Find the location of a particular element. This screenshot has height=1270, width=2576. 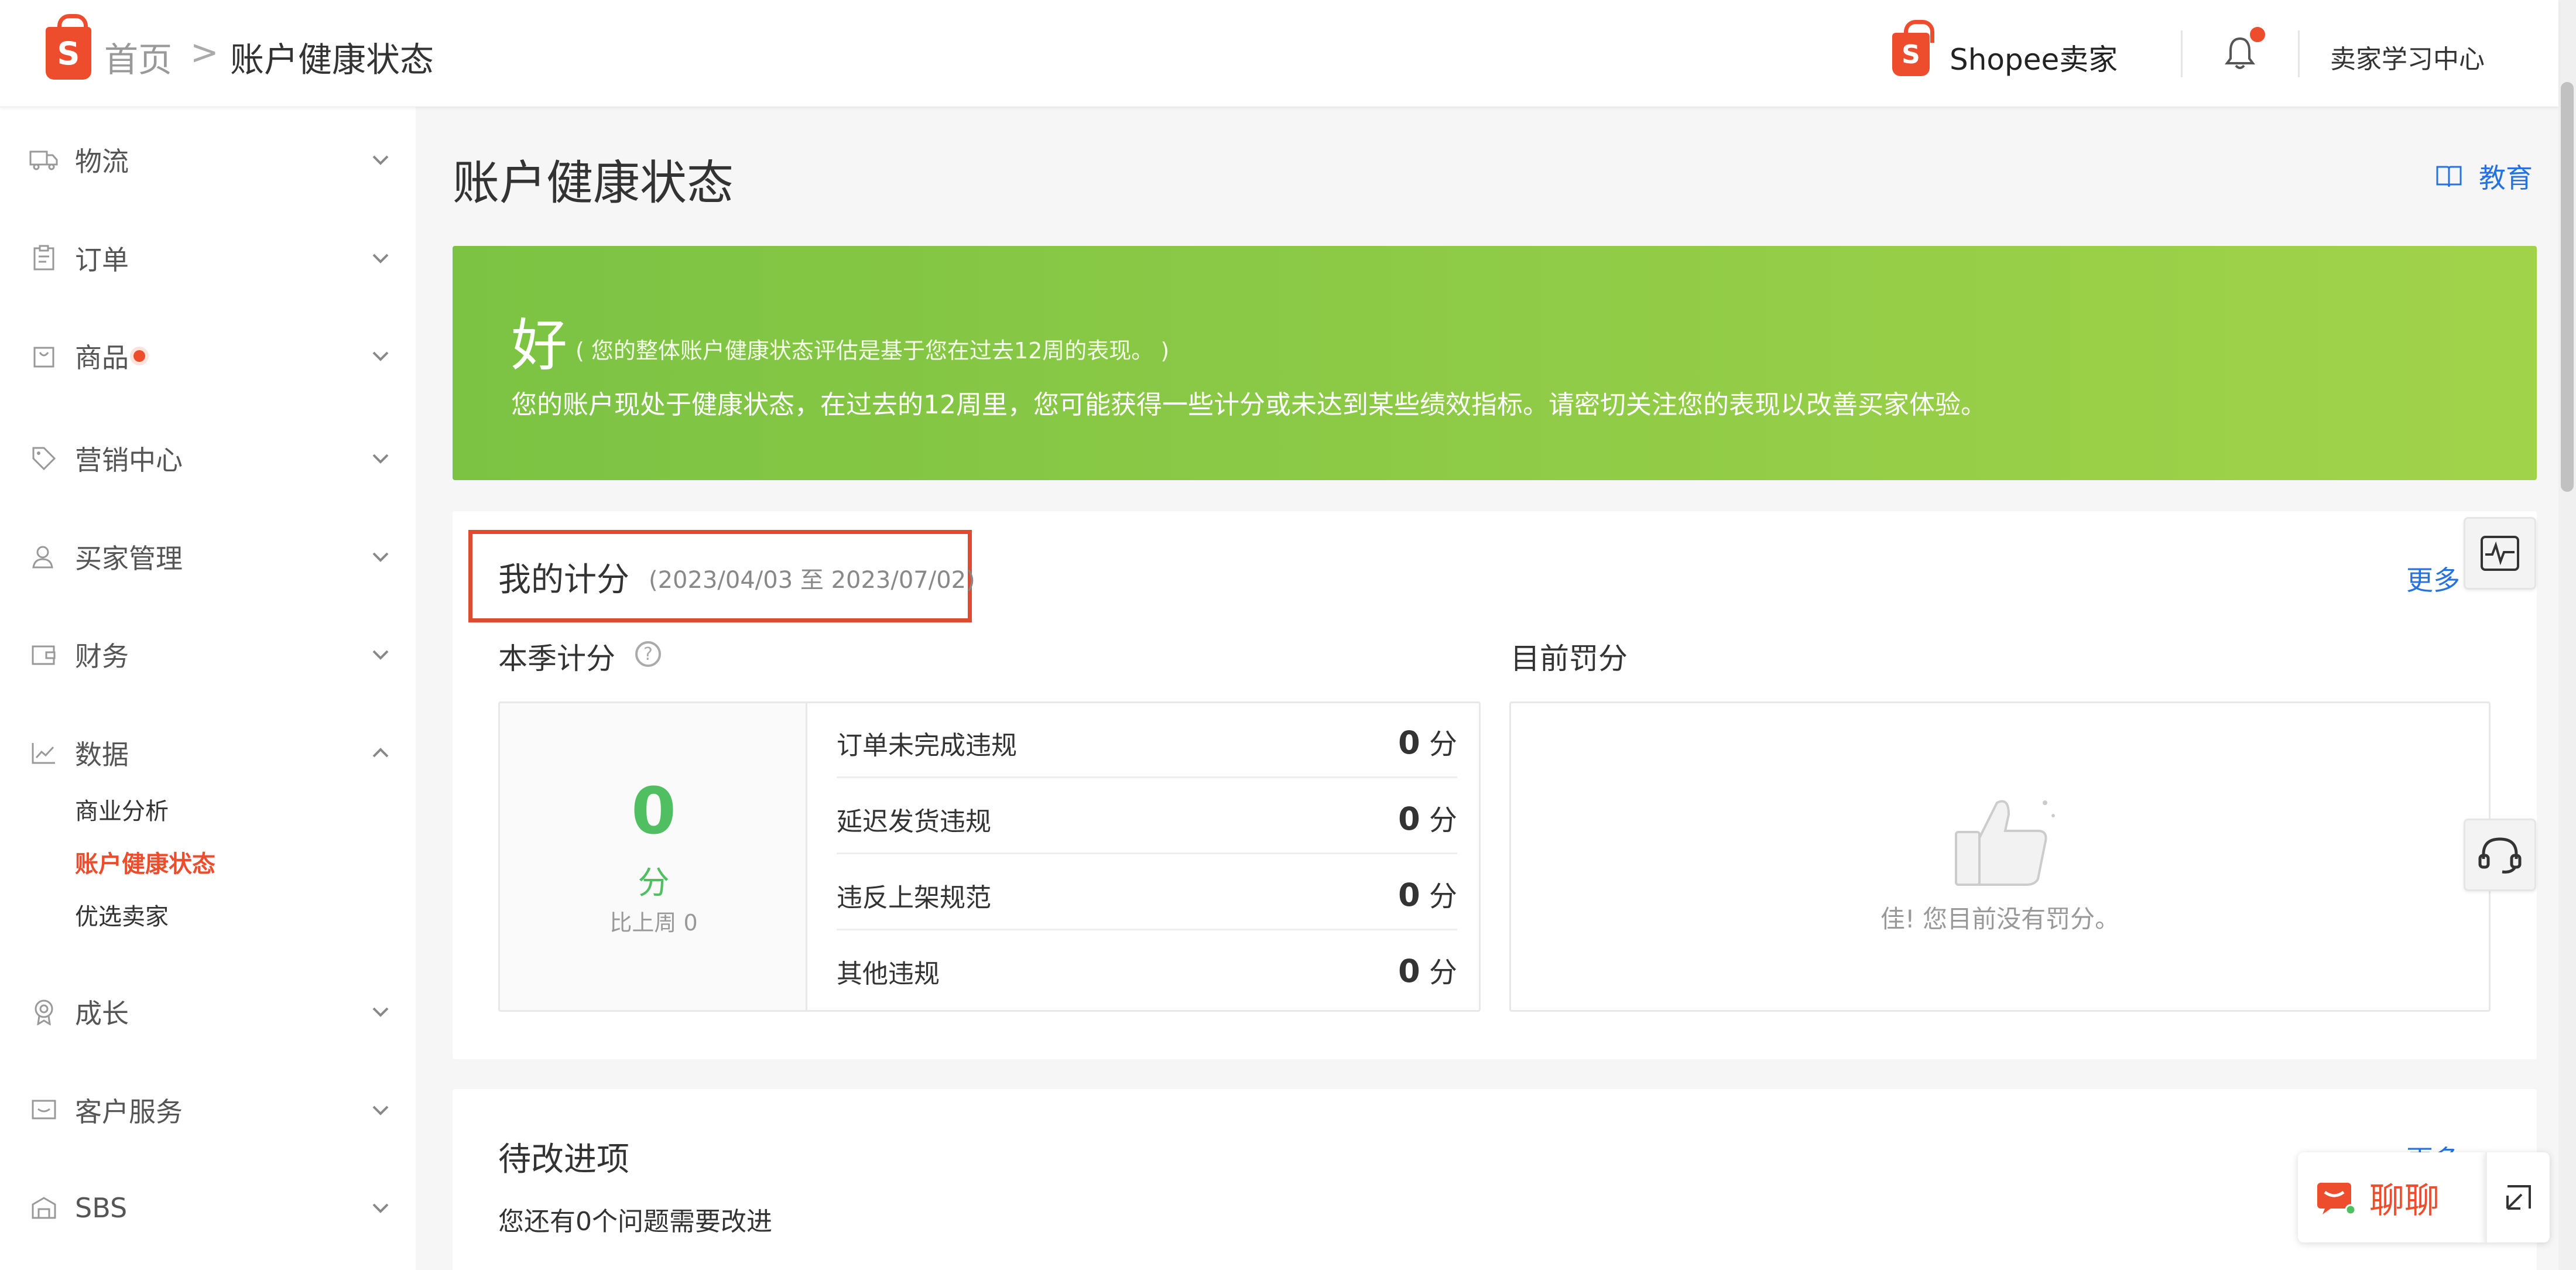

sidebar-item-label: 客户服务 is located at coordinates (129, 1112).